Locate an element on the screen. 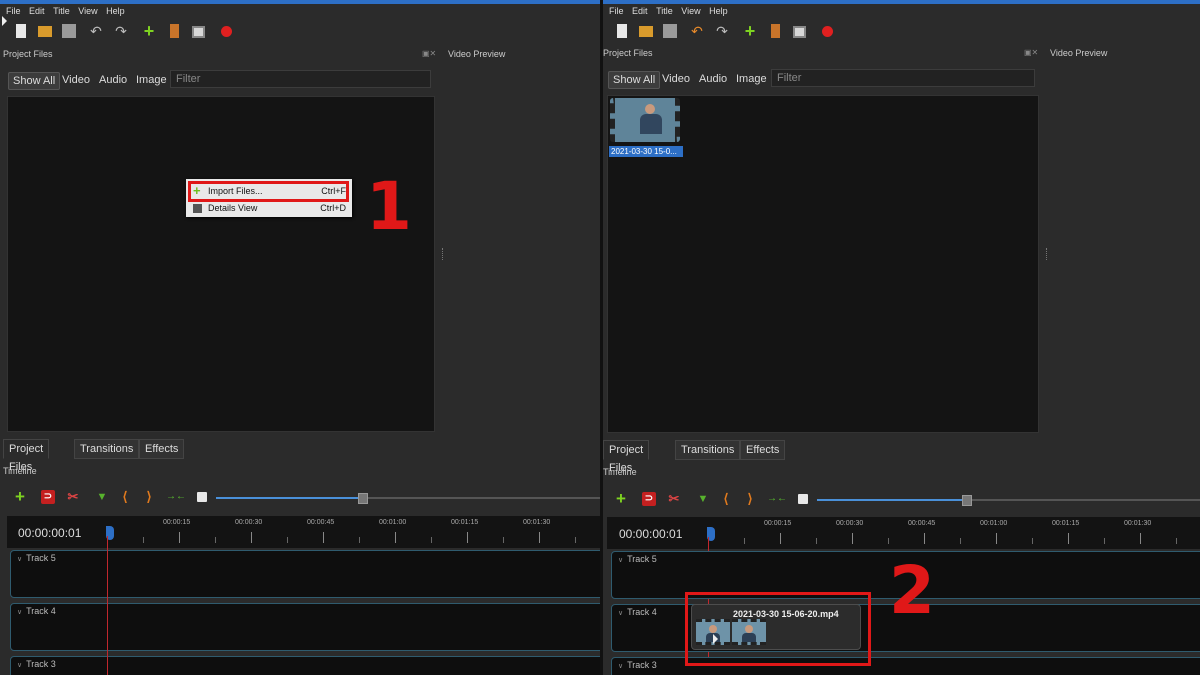  video-preview-title: Video Preview is located at coordinates (477, 54).